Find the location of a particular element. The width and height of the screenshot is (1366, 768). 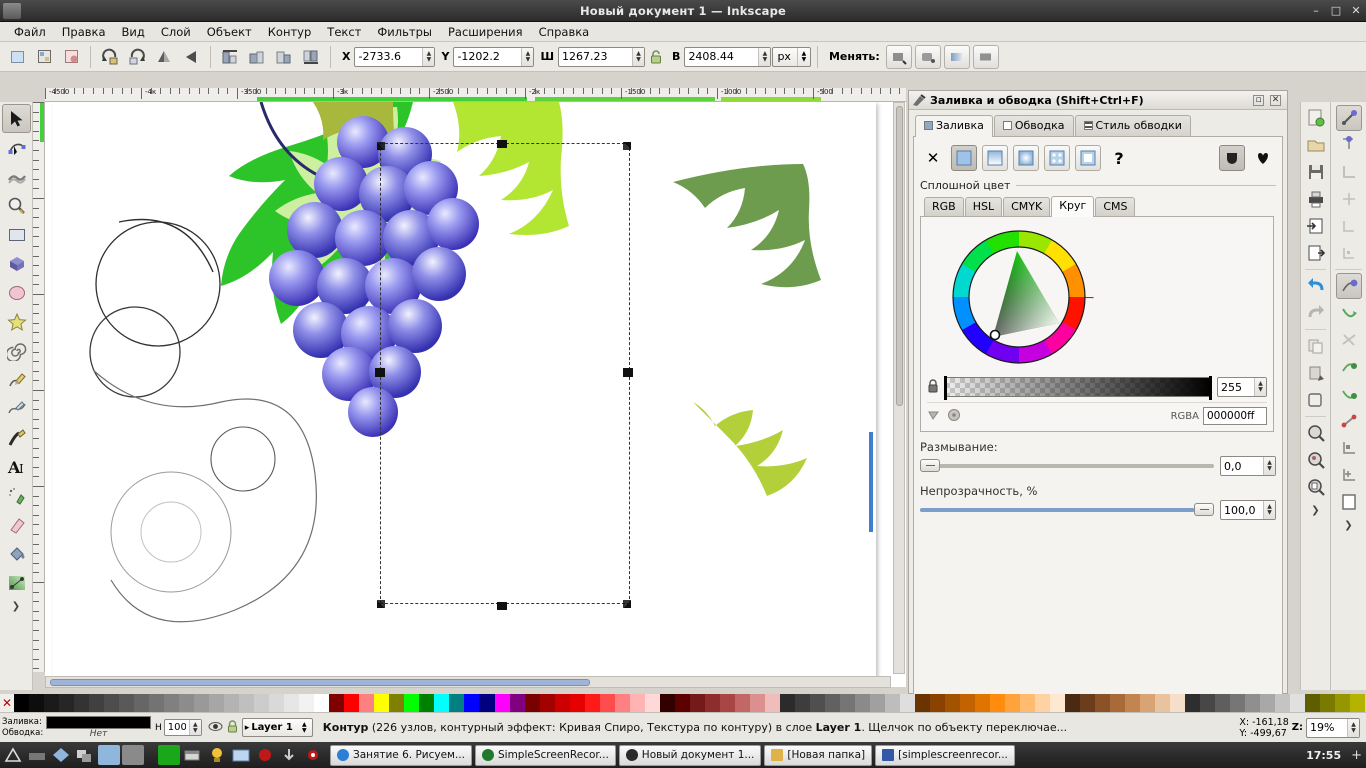

layer-controls: ▸ Layer 1 ▲ ▼ is located at coordinates (260, 727).